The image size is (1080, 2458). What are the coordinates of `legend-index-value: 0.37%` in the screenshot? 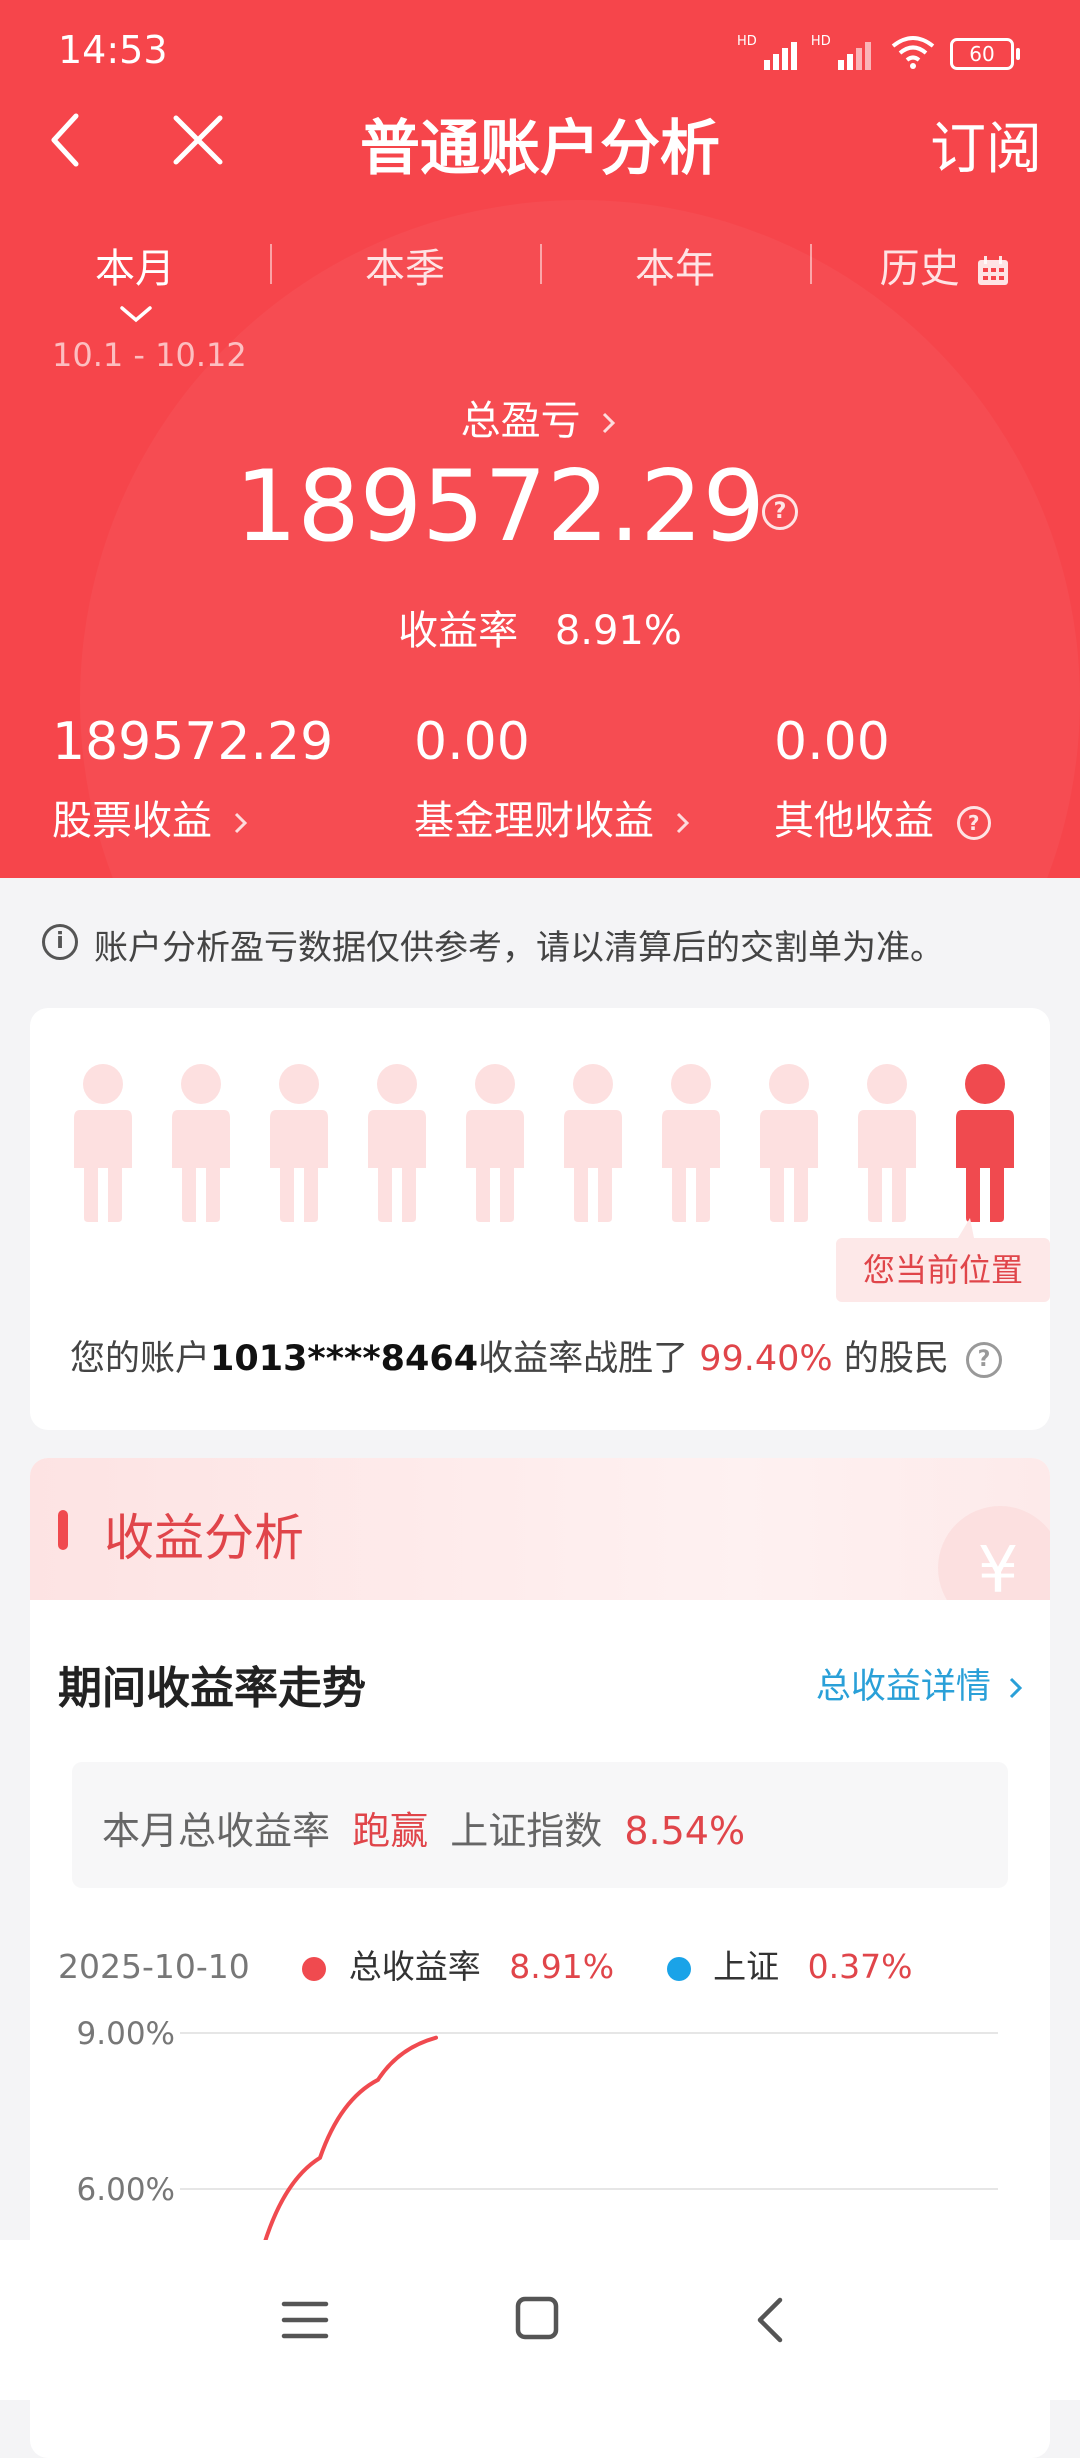 It's located at (860, 1966).